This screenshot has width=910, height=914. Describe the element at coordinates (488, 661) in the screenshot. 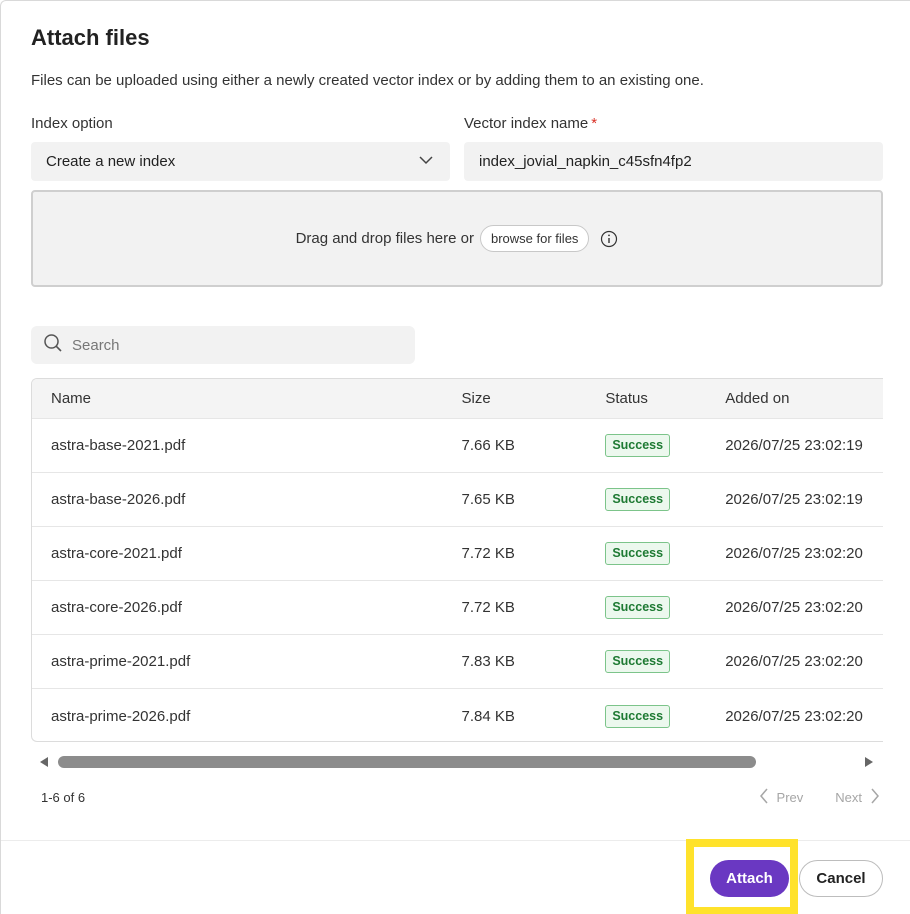

I see `file-size: 7.83 KB` at that location.